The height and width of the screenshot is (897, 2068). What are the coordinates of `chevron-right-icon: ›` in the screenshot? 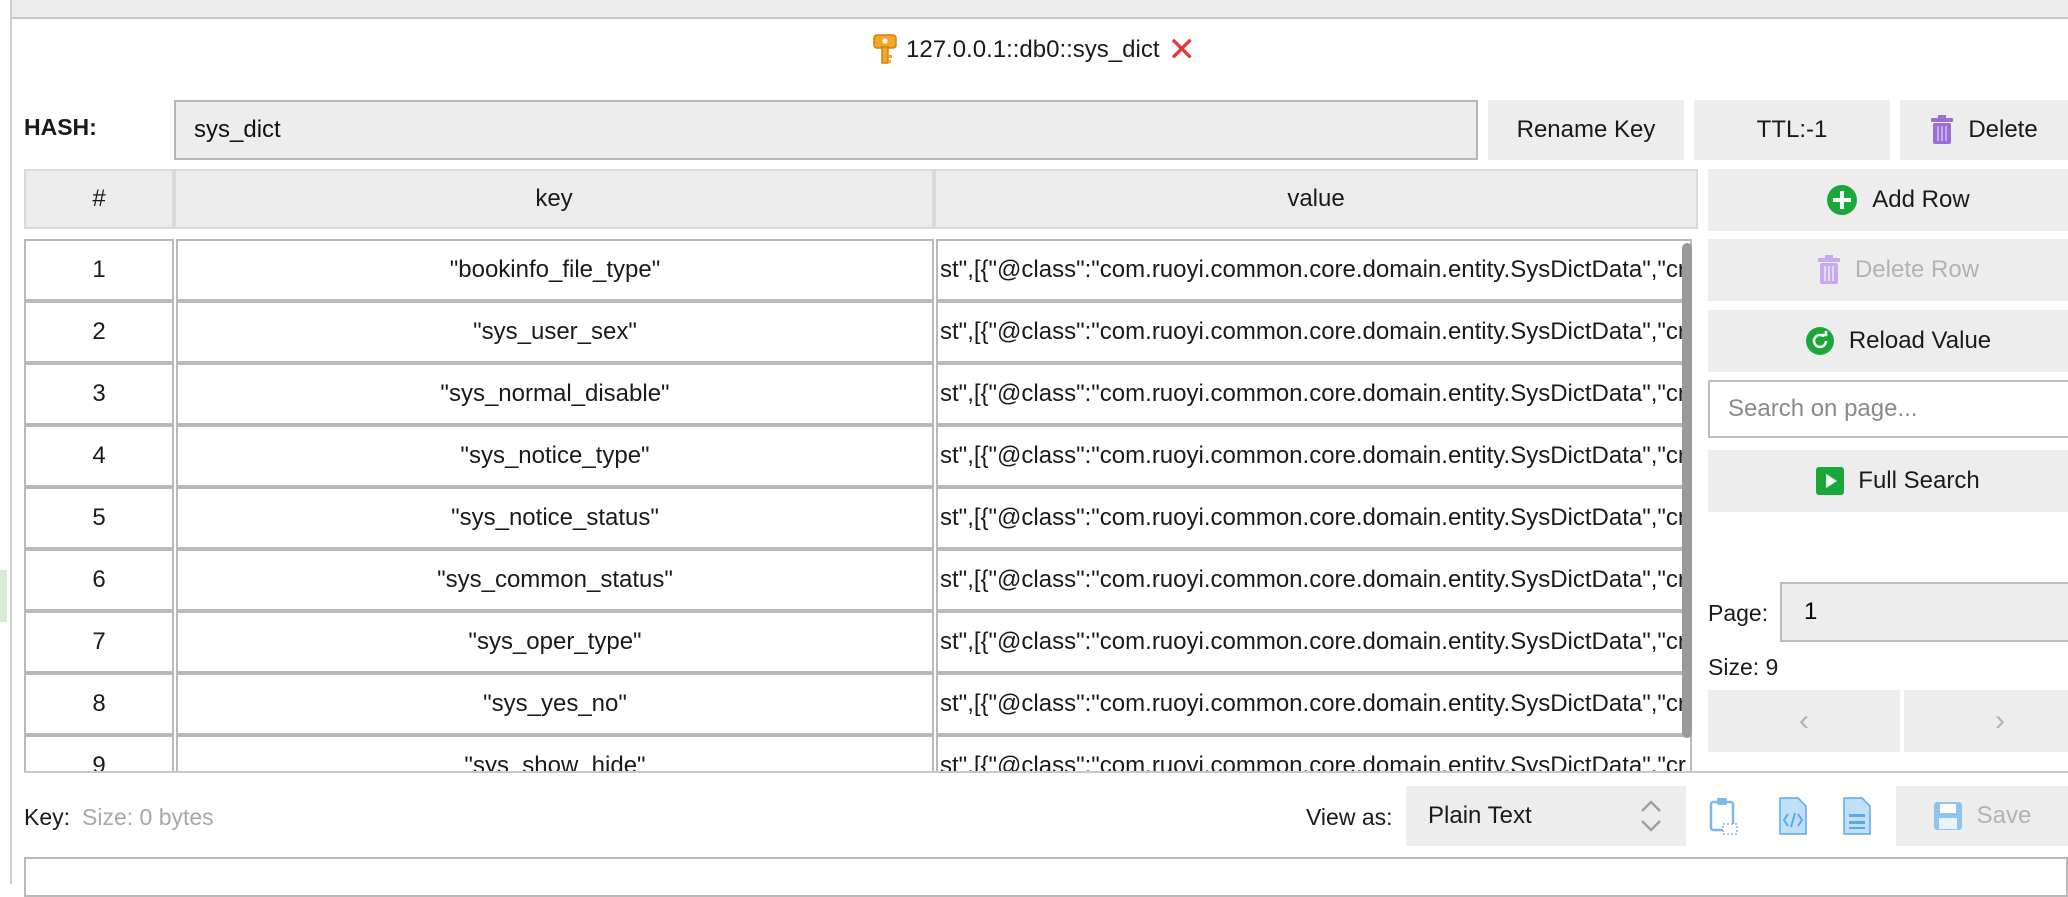 It's located at (2000, 720).